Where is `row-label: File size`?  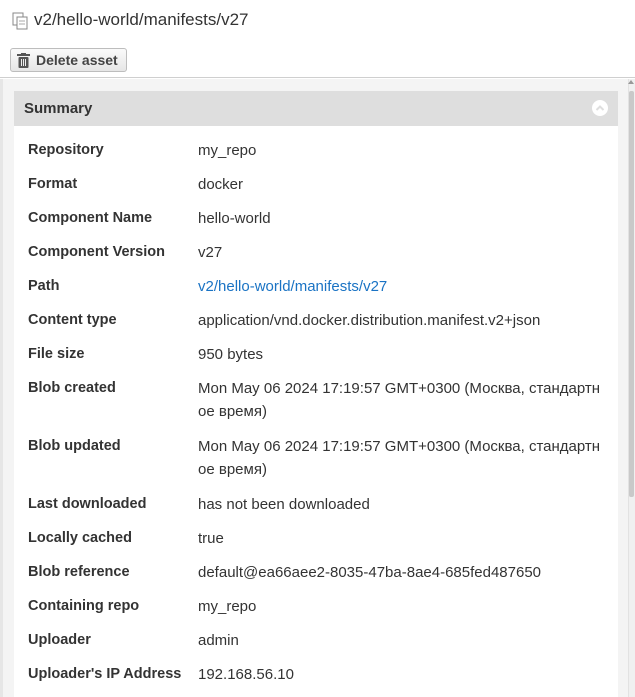
row-label: File size is located at coordinates (56, 354).